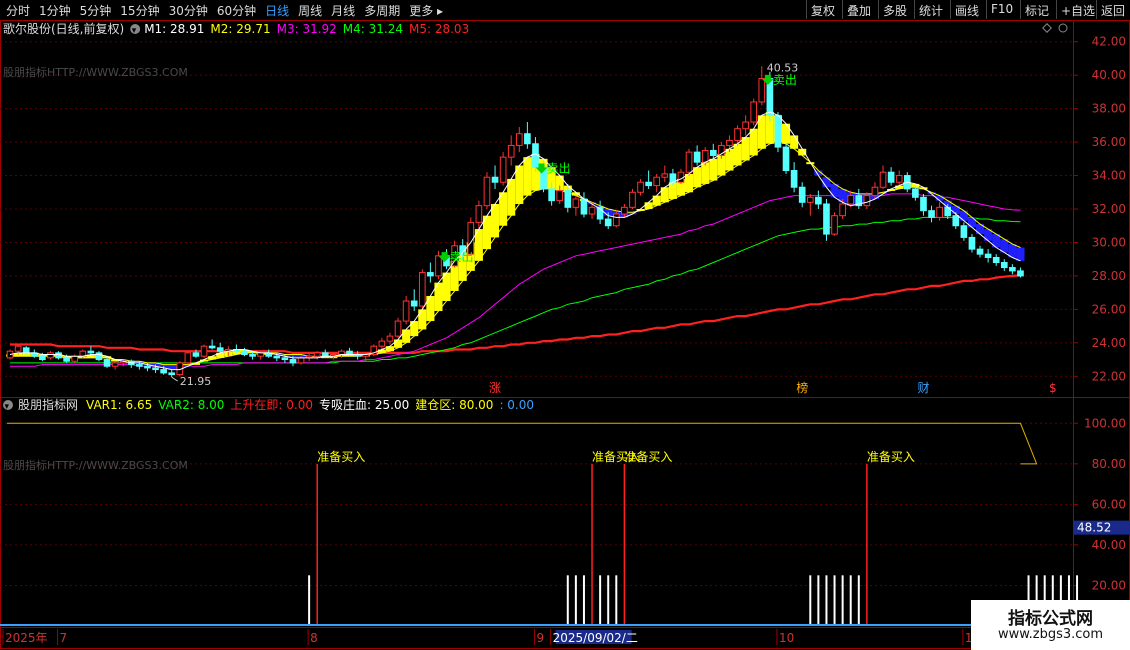  Describe the element at coordinates (1109, 343) in the screenshot. I see `ytick-label-main-9: 24.00` at that location.